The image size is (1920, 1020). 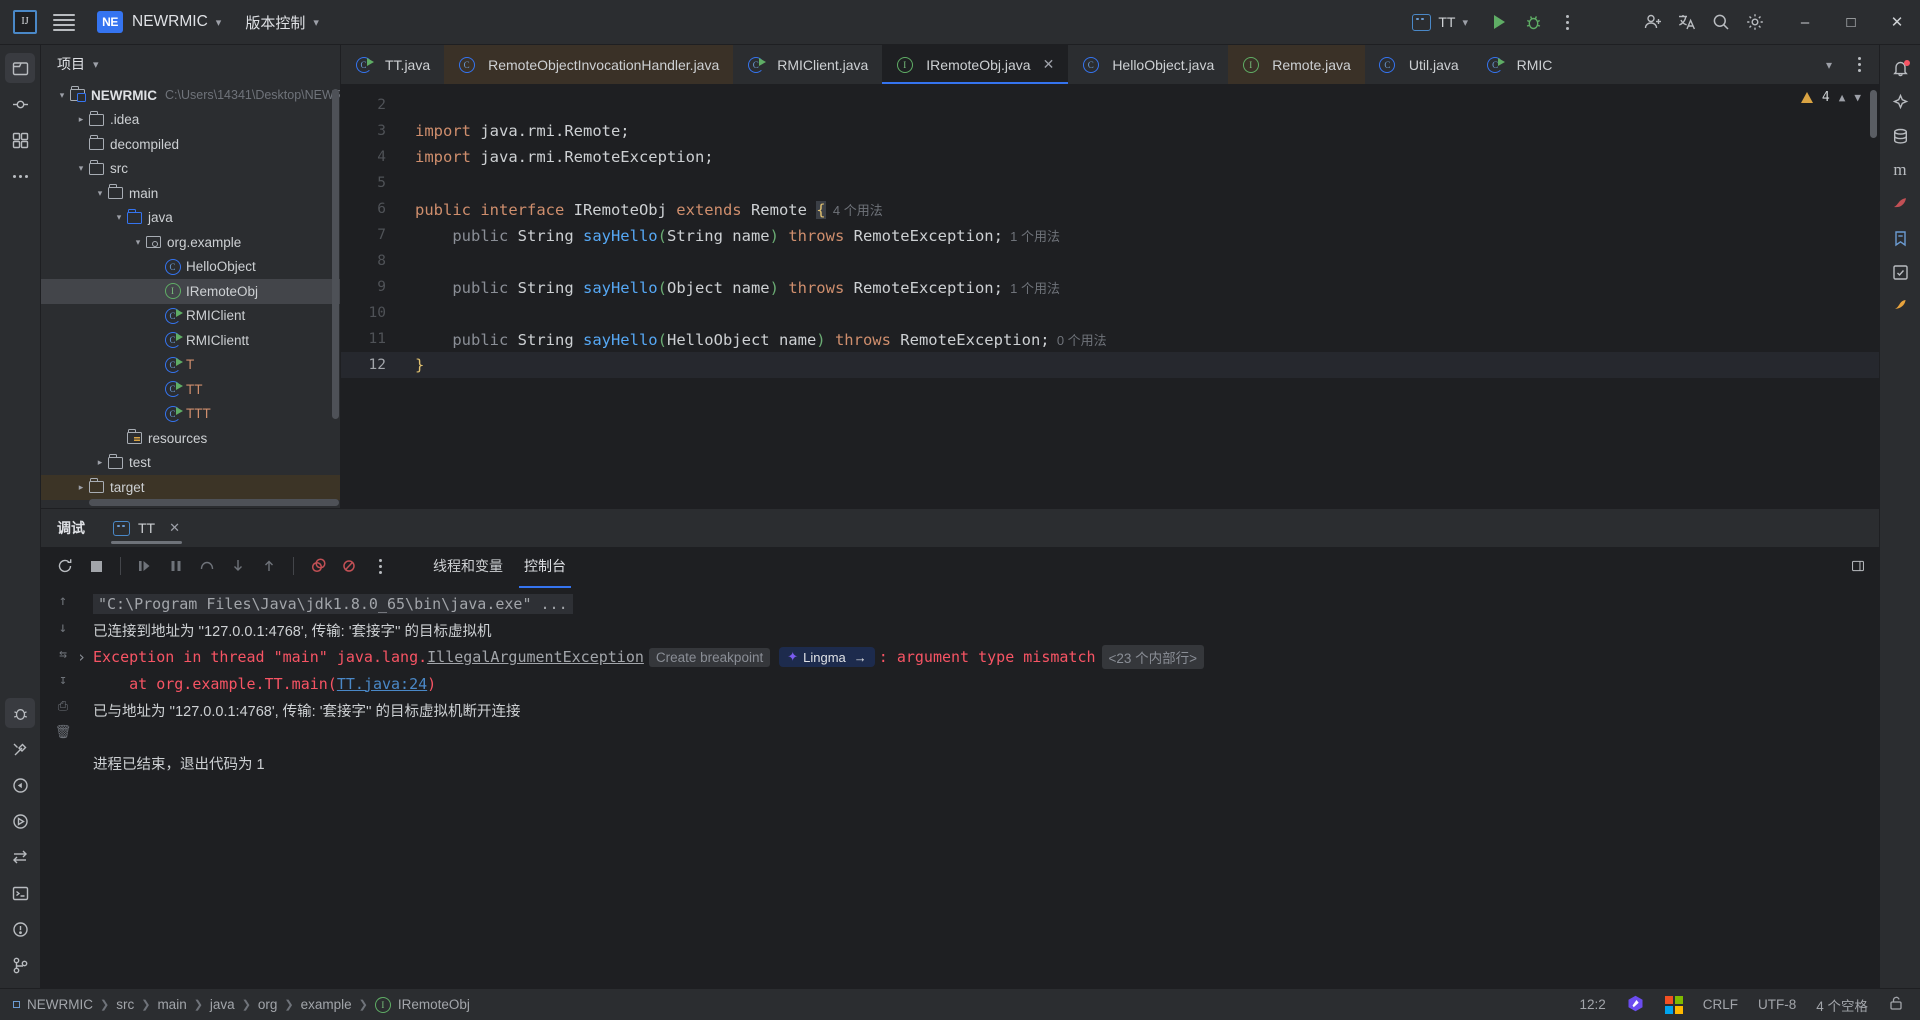 I want to click on services-tool-window-icon, so click(x=20, y=785).